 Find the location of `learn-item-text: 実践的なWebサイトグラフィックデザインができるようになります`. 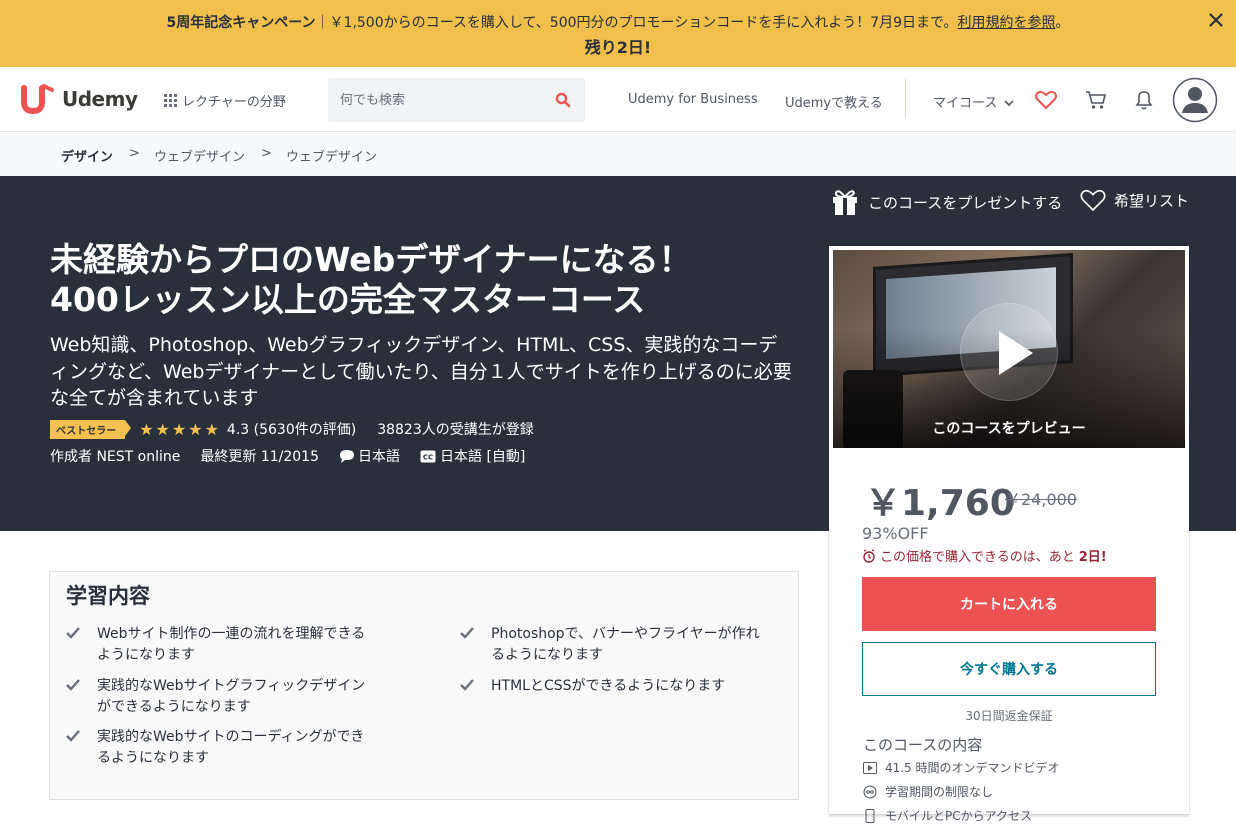

learn-item-text: 実践的なWebサイトグラフィックデザインができるようになります is located at coordinates (231, 696).